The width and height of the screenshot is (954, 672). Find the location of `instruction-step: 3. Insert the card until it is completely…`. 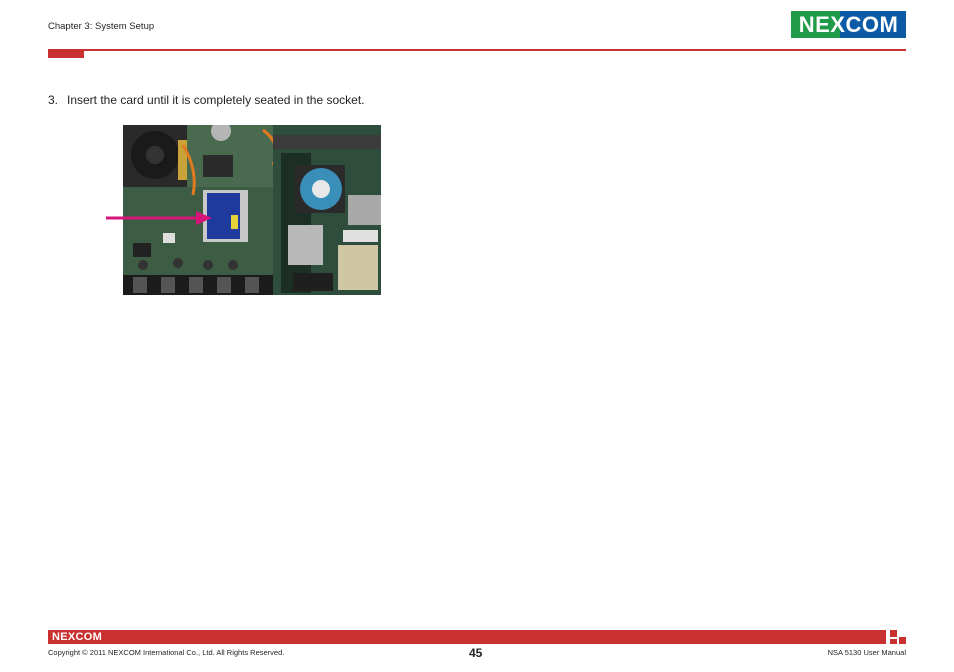

instruction-step: 3. Insert the card until it is completely… is located at coordinates (206, 100).